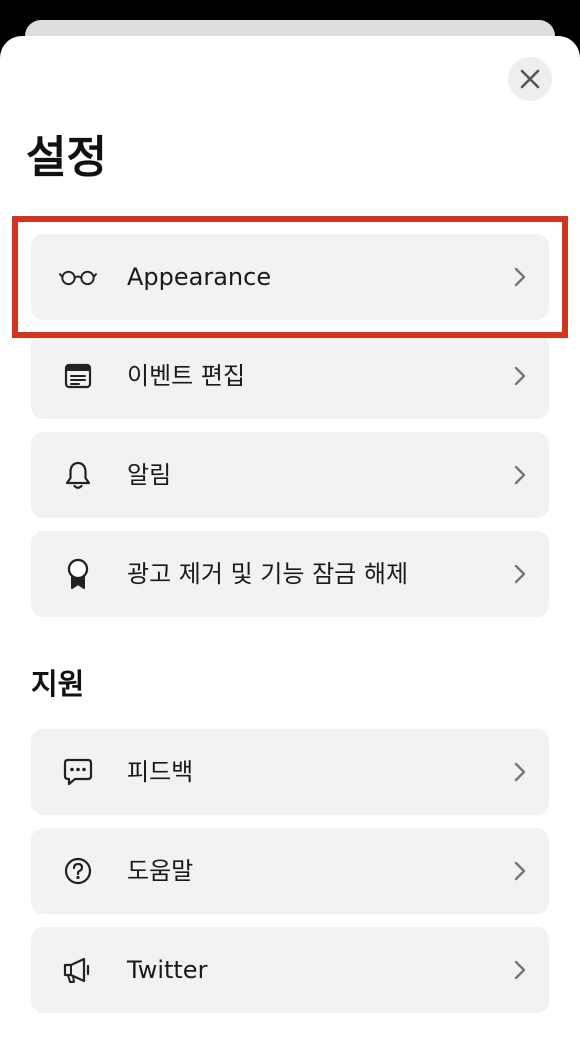  Describe the element at coordinates (149, 475) in the screenshot. I see `settings-item-label: 알림` at that location.